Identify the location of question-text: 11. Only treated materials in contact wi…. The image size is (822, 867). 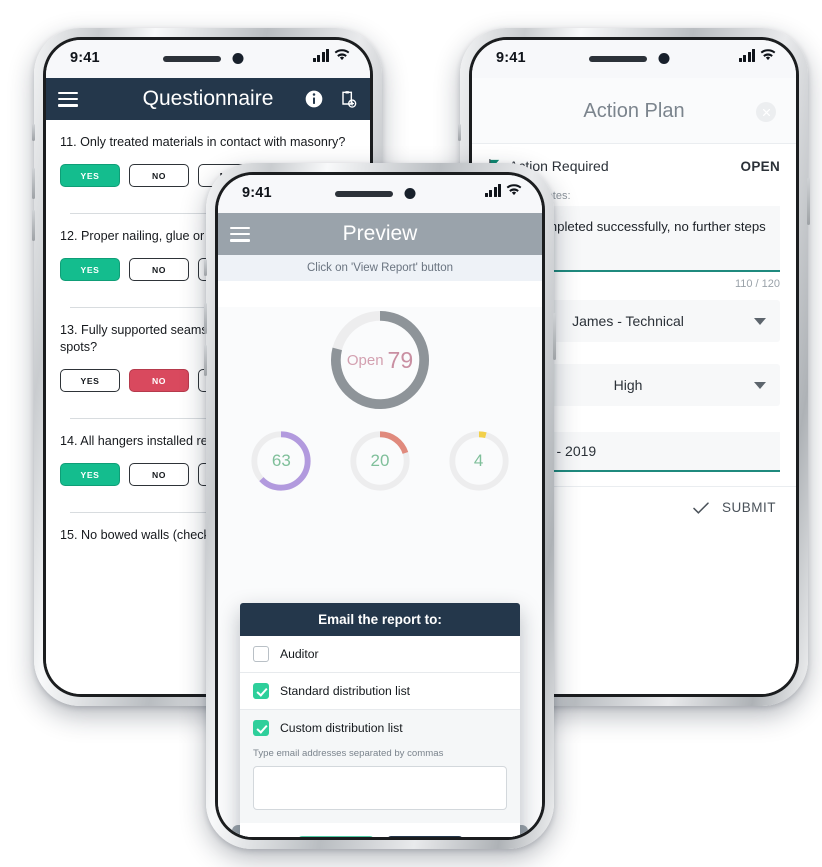
(203, 142).